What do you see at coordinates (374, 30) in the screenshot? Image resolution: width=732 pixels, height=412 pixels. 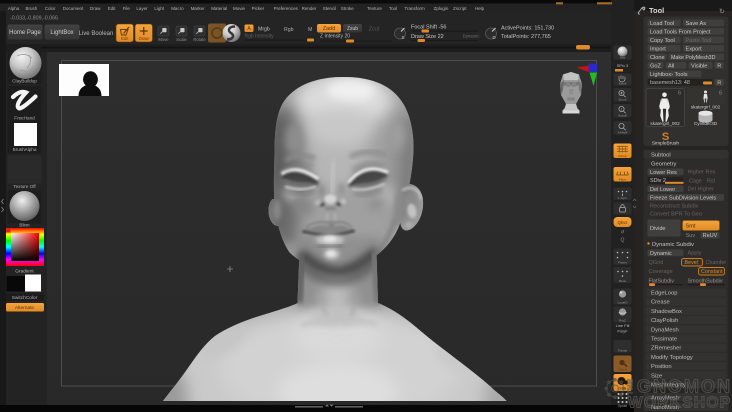 I see `svg-text: Zcut` at bounding box center [374, 30].